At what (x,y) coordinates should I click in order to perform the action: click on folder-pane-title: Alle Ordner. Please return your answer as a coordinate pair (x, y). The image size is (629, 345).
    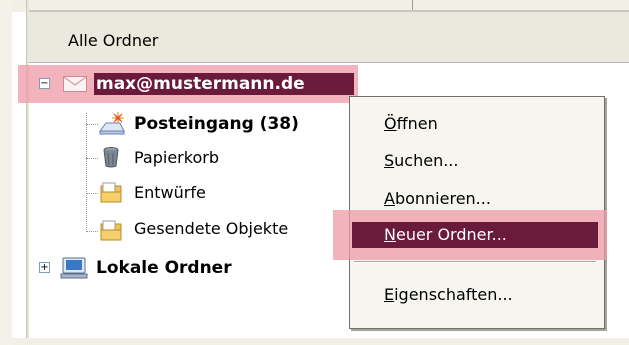
    Looking at the image, I should click on (113, 40).